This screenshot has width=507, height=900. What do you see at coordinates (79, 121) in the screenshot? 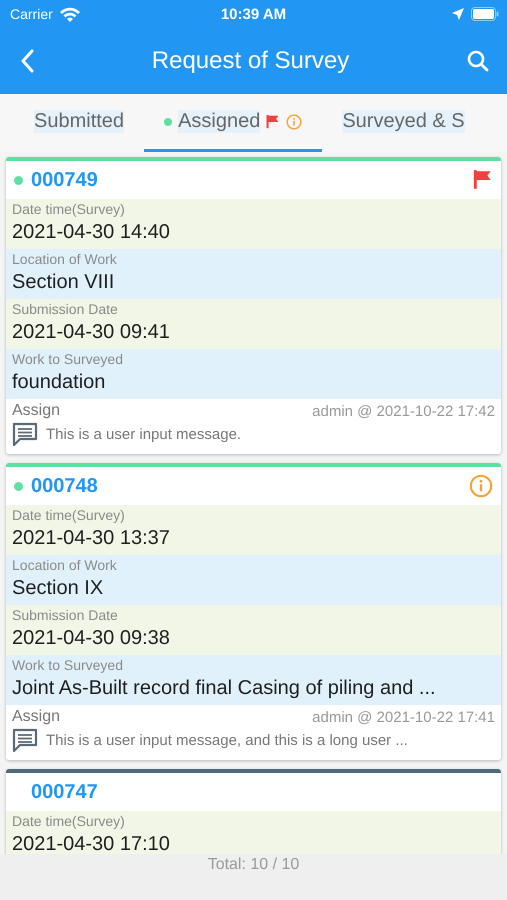
I see `tab-label: Submitted` at bounding box center [79, 121].